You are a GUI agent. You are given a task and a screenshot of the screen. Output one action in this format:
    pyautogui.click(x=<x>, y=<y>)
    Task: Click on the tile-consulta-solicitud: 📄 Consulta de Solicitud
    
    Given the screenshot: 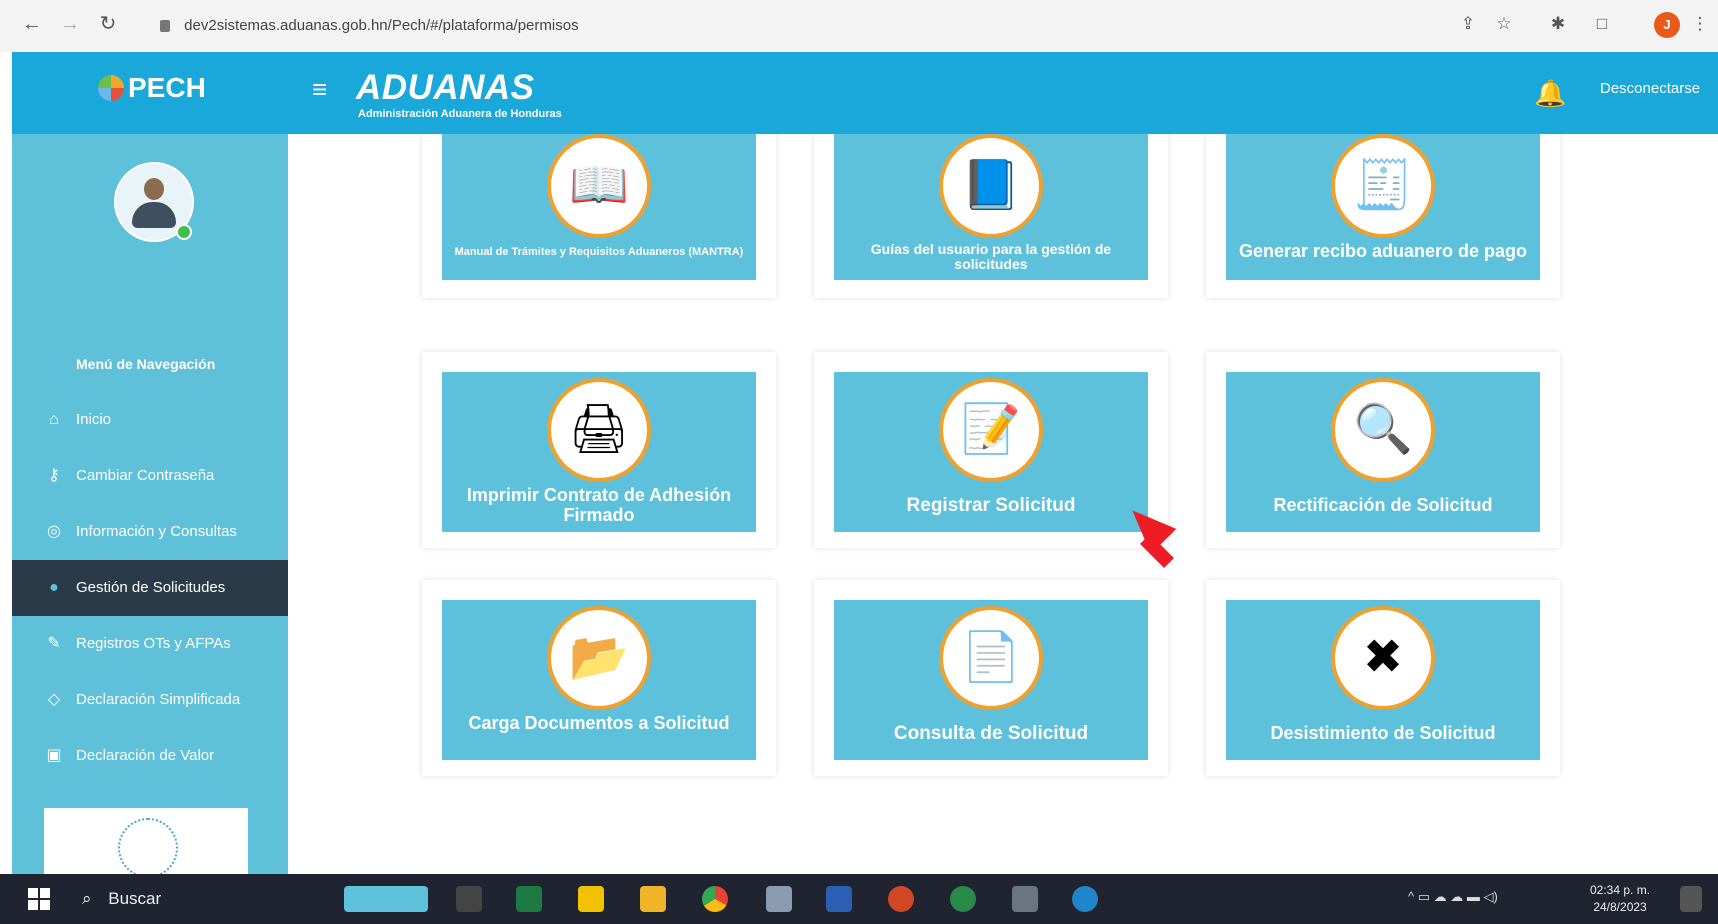 What is the action you would take?
    pyautogui.click(x=991, y=678)
    